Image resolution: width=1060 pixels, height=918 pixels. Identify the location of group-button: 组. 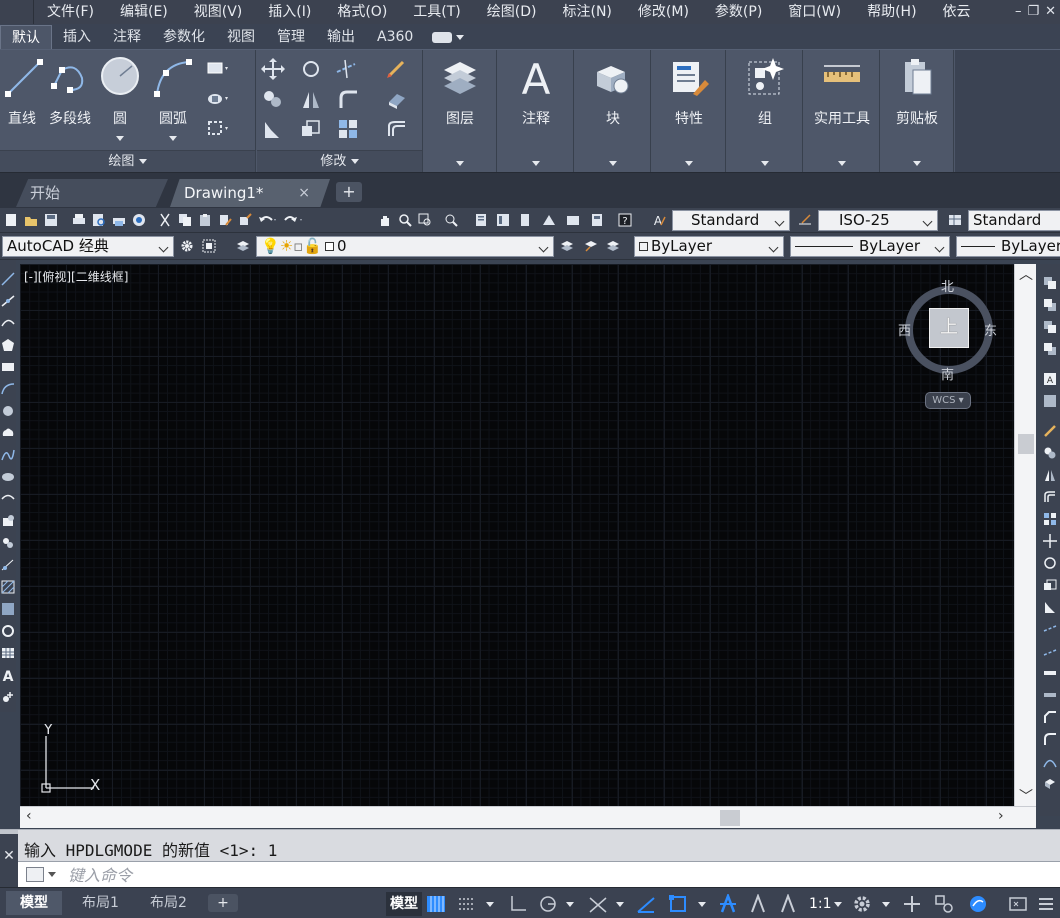
(765, 92).